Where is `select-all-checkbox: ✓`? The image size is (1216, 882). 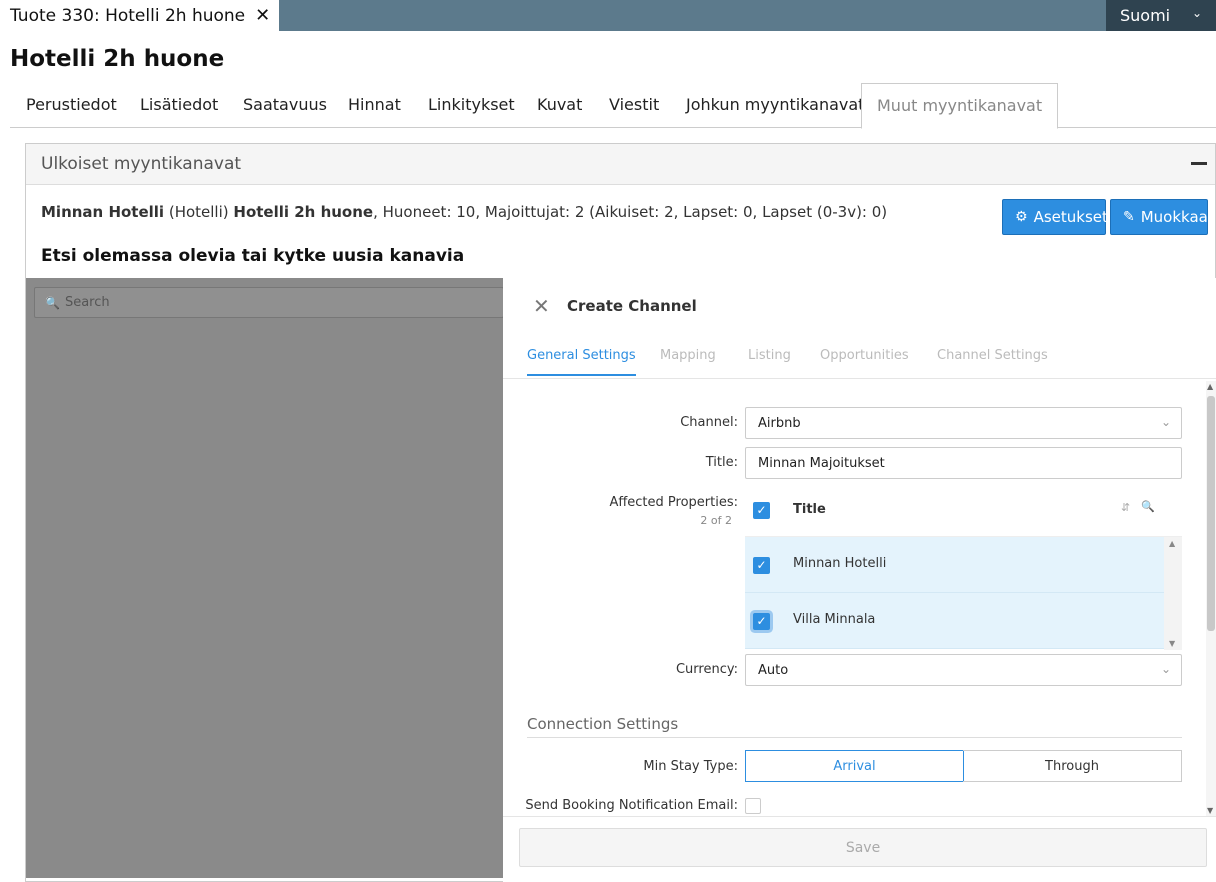
select-all-checkbox: ✓ is located at coordinates (761, 510).